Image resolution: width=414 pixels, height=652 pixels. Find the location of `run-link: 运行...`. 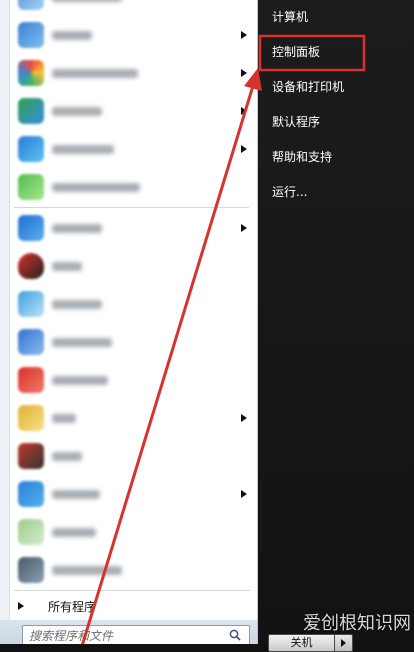

run-link: 运行... is located at coordinates (336, 192).